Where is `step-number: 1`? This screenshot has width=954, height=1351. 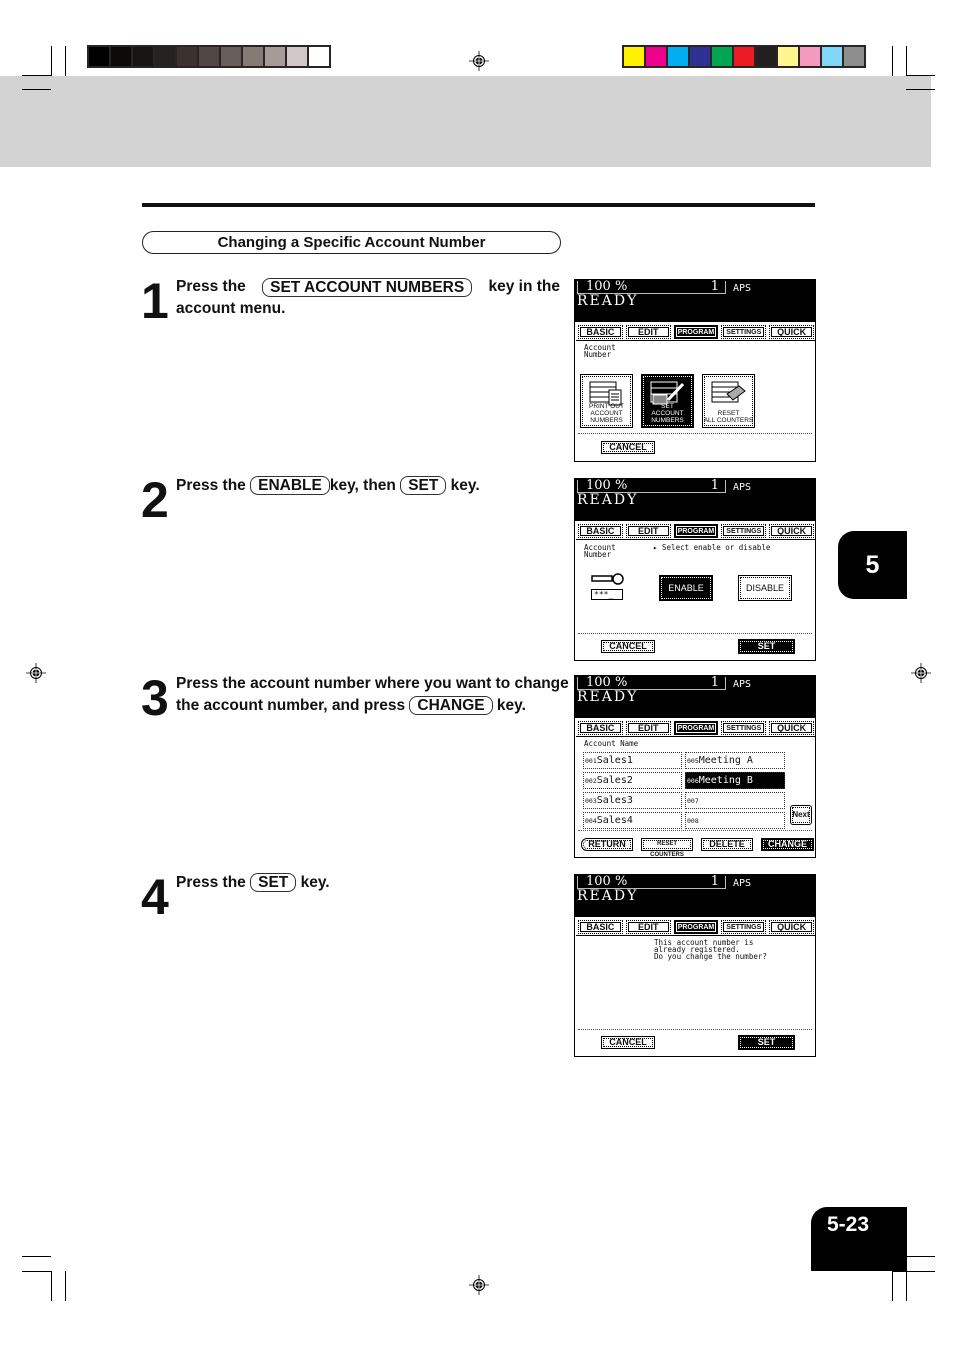
step-number: 1 is located at coordinates (155, 301).